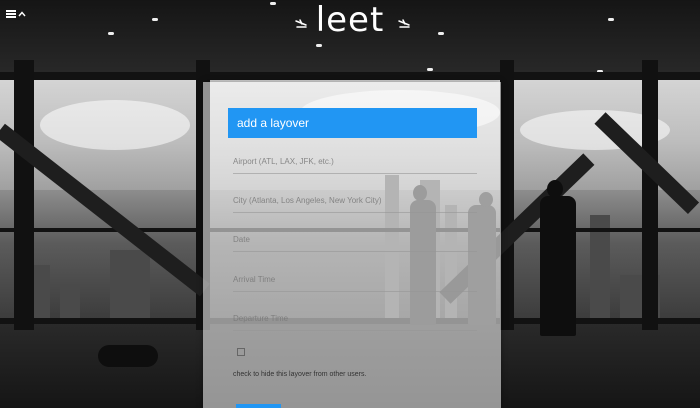 This screenshot has width=700, height=408. I want to click on date-input, so click(355, 240).